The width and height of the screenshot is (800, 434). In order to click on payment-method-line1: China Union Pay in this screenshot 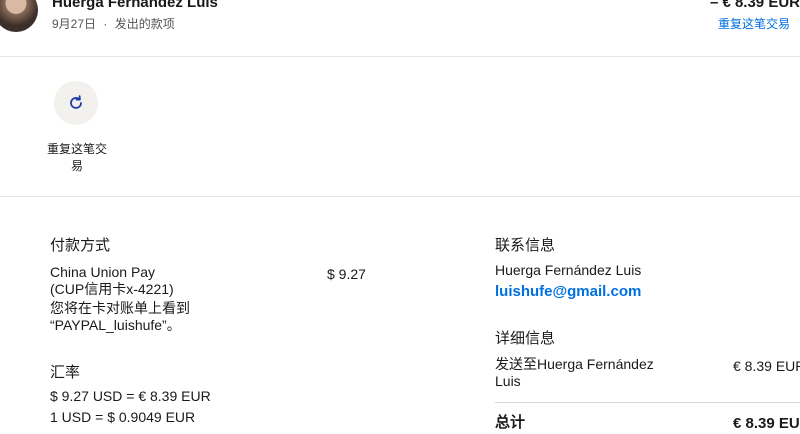, I will do `click(103, 272)`.